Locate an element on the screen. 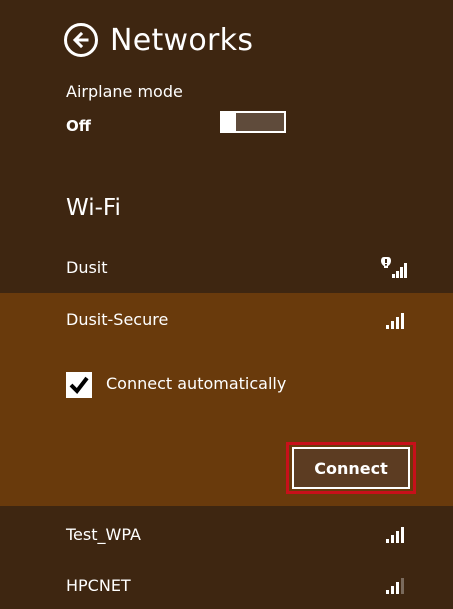 This screenshot has width=453, height=609. signal-warning-icon is located at coordinates (394, 267).